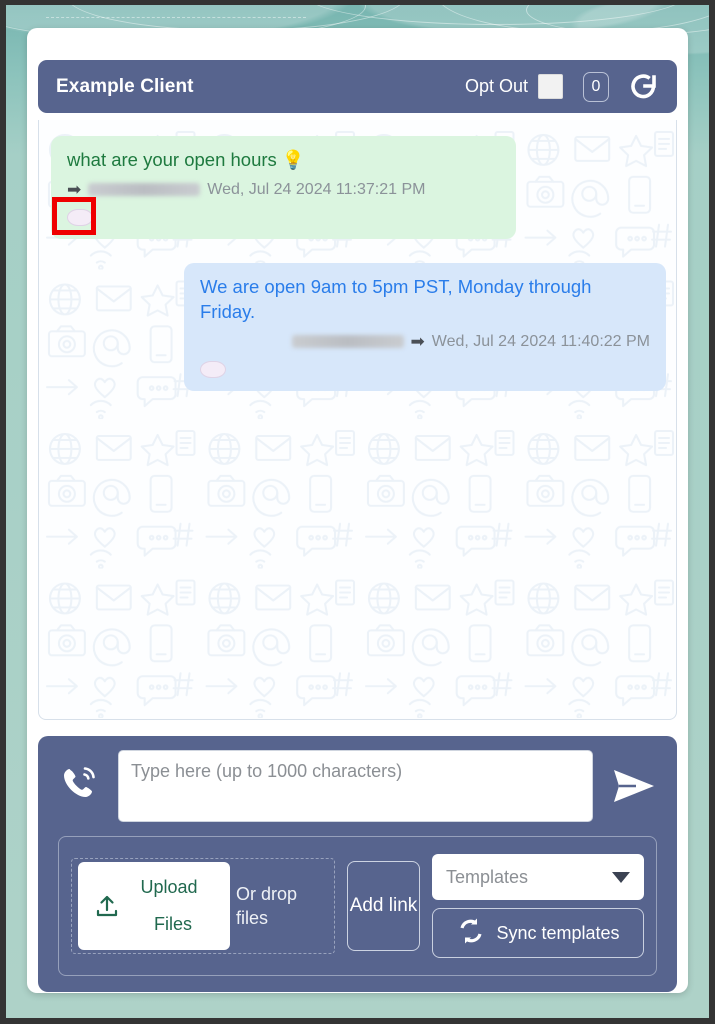  I want to click on templates-dropdown: Templates, so click(538, 877).